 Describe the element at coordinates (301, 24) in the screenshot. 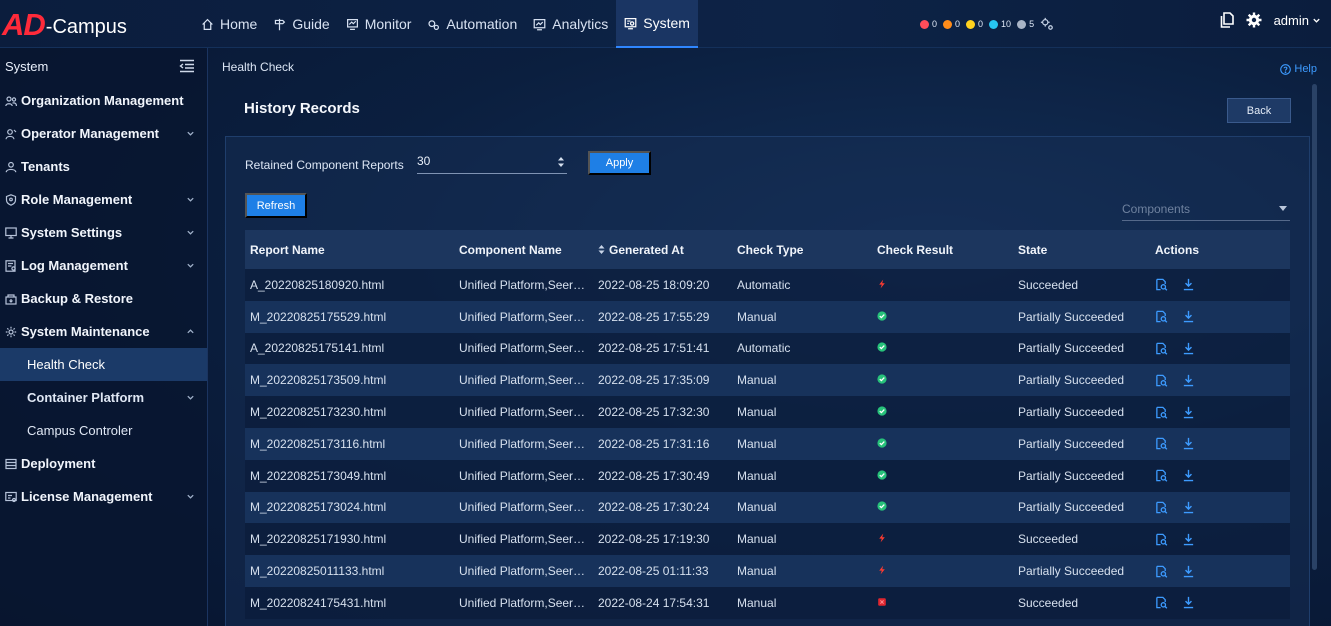

I see `nav-guide: Guide` at that location.